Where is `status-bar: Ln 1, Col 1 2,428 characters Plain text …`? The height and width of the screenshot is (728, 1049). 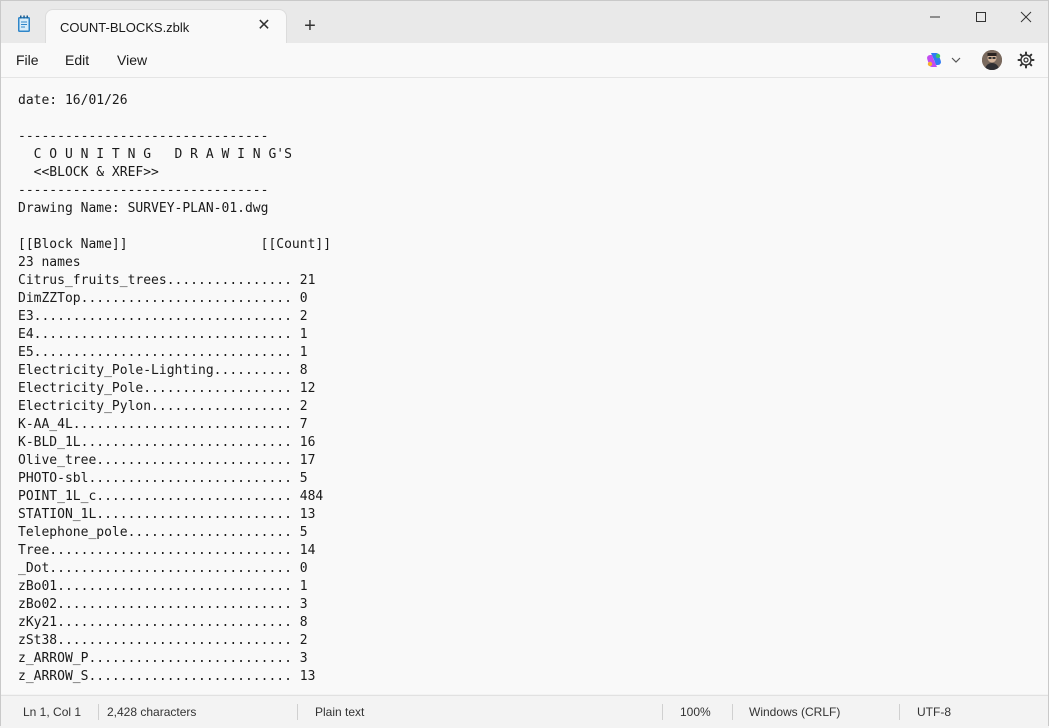
status-bar: Ln 1, Col 1 2,428 characters Plain text … is located at coordinates (524, 711).